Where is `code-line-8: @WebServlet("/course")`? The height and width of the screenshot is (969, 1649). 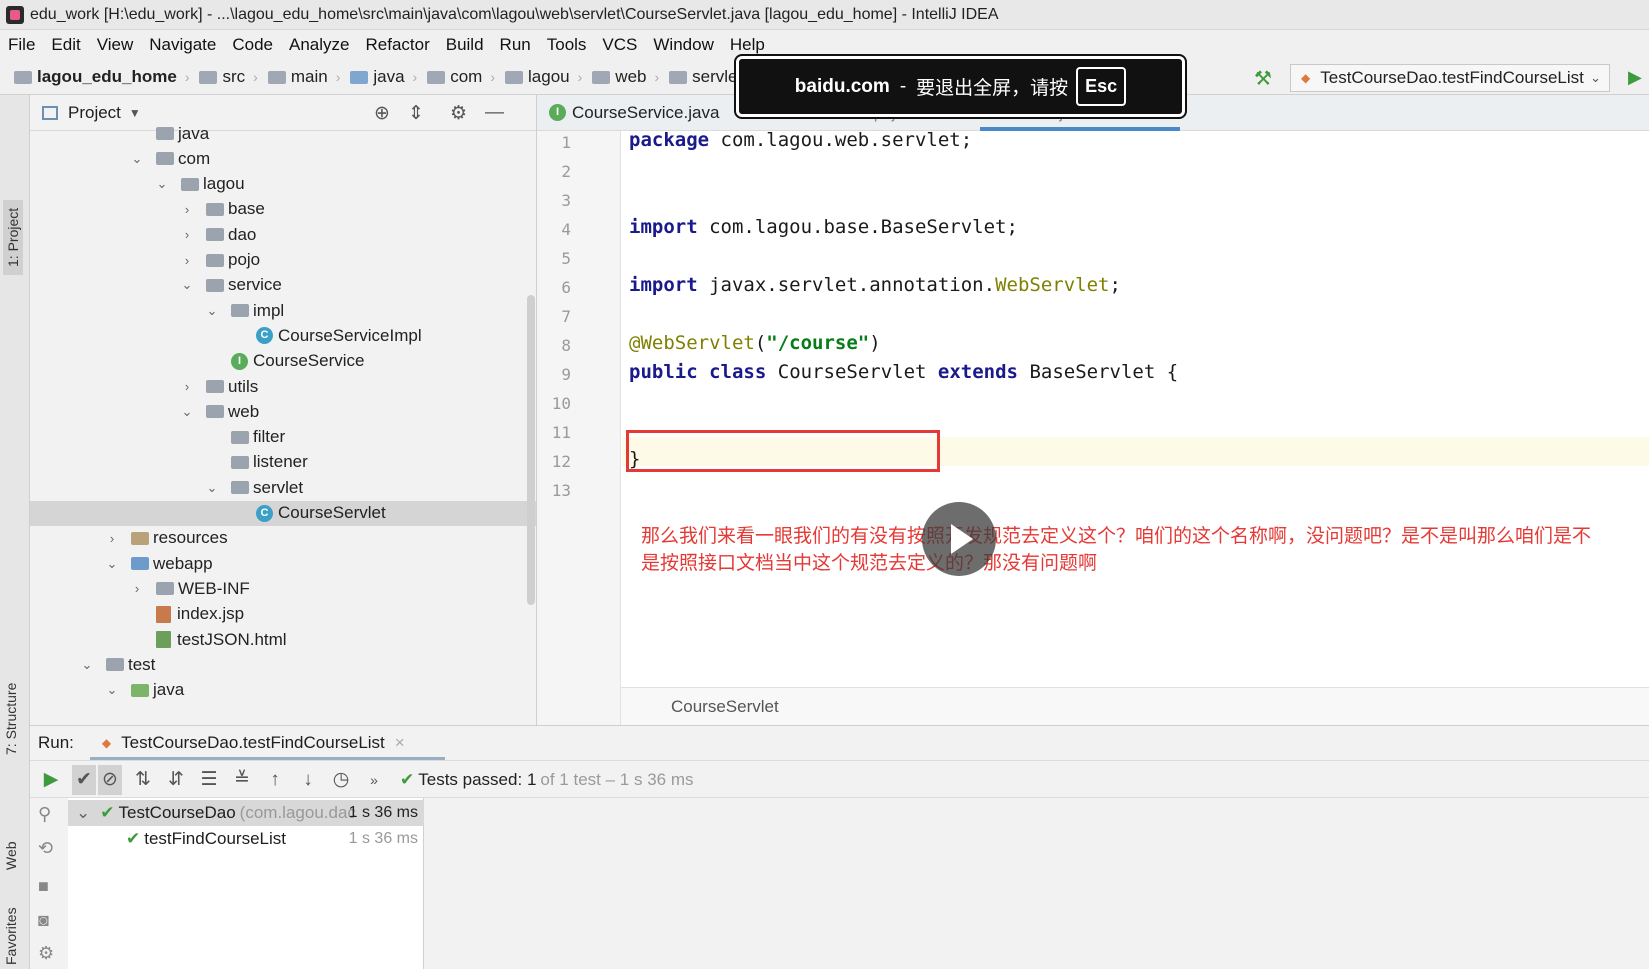 code-line-8: @WebServlet("/course") is located at coordinates (755, 343).